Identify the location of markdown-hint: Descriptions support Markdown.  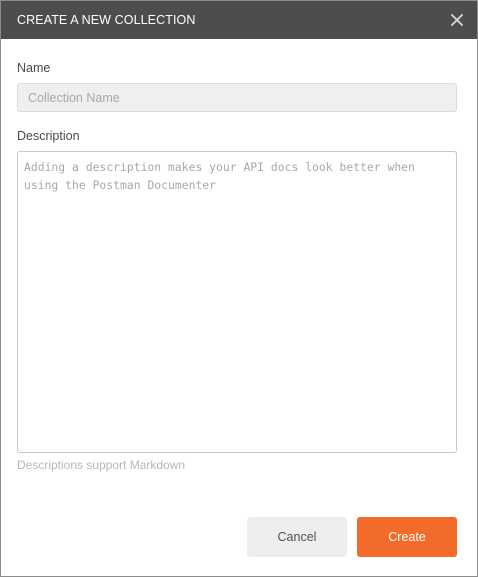
(101, 465).